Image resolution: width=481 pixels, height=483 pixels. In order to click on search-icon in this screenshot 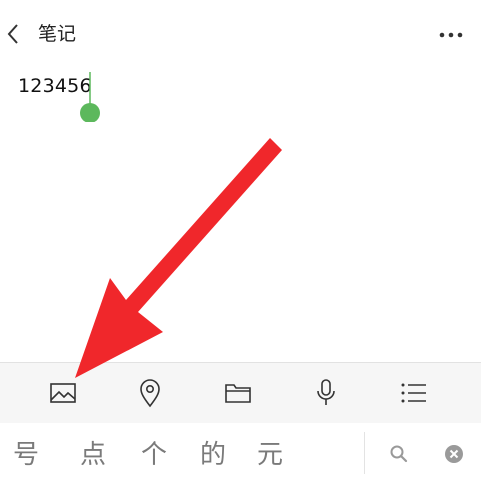, I will do `click(399, 454)`.